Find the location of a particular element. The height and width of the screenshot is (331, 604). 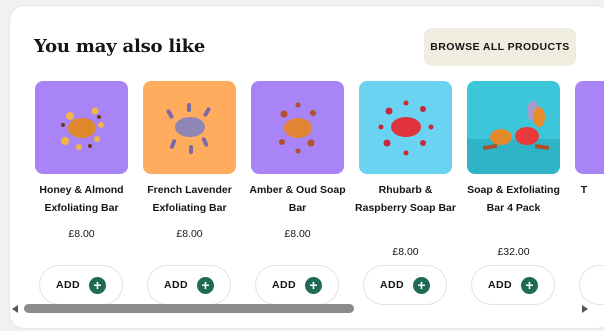

product-name: Soap & Exfoliating Bar 4 Pack is located at coordinates (513, 199).